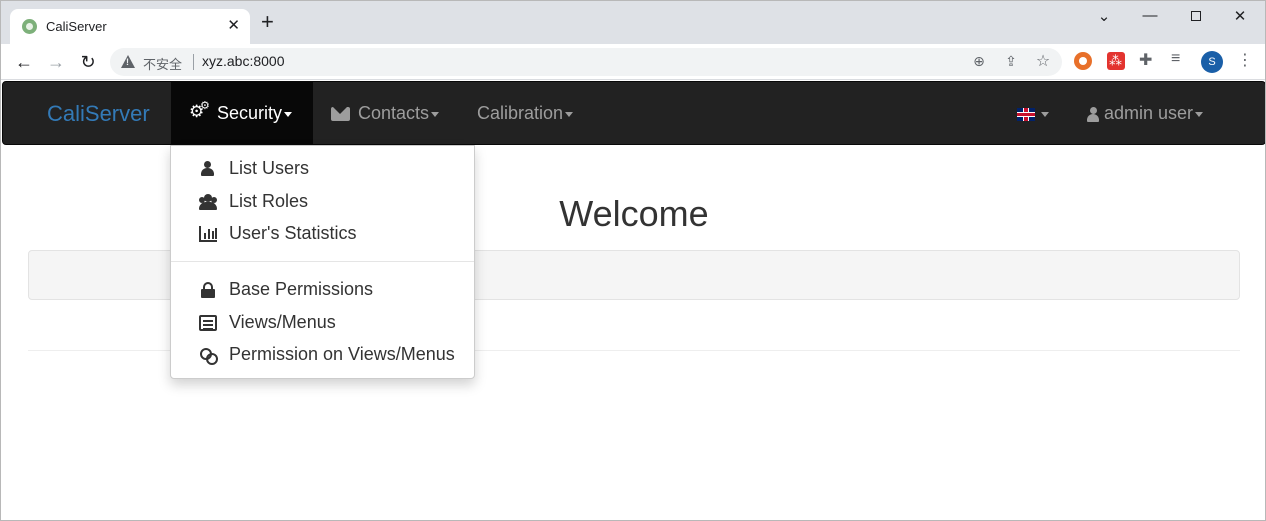  What do you see at coordinates (1212, 62) in the screenshot?
I see `profile-avatar: S` at bounding box center [1212, 62].